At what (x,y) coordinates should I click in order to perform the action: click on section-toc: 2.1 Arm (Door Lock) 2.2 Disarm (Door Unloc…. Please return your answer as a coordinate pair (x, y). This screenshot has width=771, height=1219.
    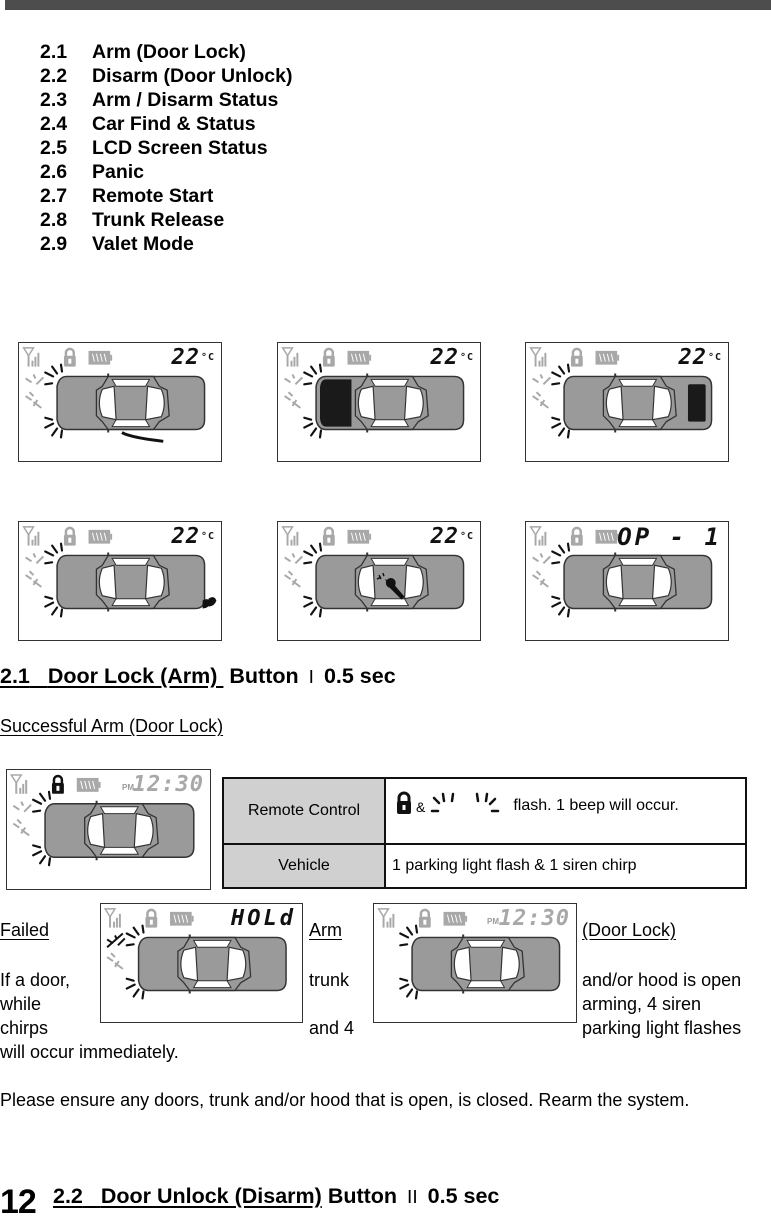
    Looking at the image, I should click on (166, 148).